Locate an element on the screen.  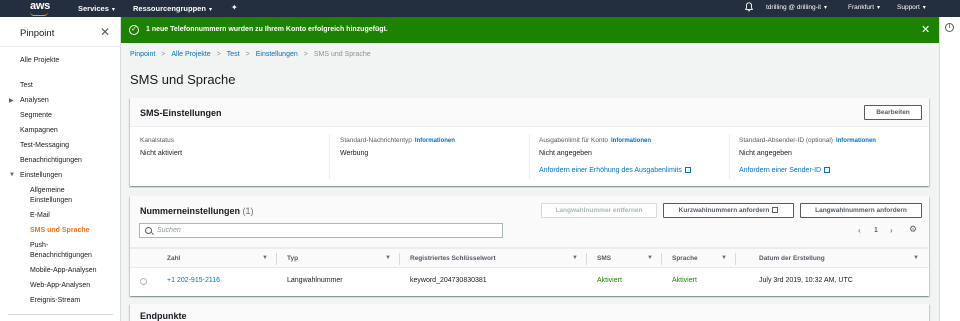
sidebar-subitem-general-settings-line2: Einstellungen is located at coordinates (51, 200).